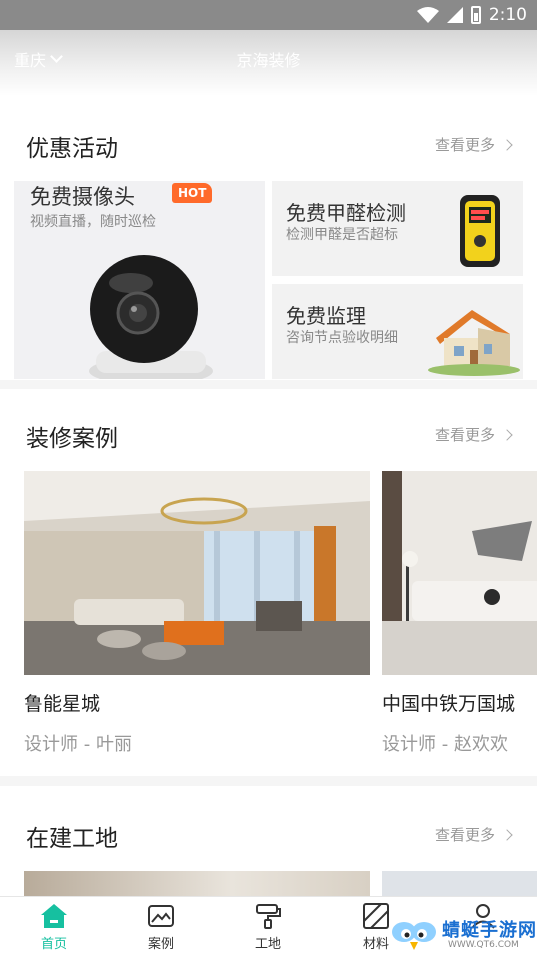 The width and height of the screenshot is (537, 956). I want to click on promo-title: 免费摄像头, so click(82, 197).